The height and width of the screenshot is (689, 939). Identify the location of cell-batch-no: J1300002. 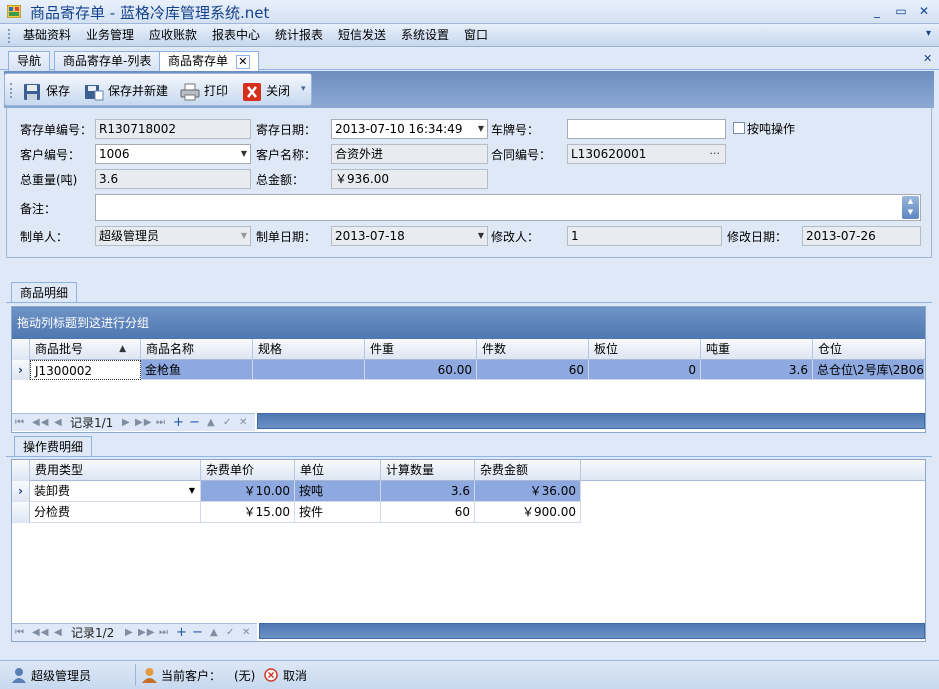
(85, 370).